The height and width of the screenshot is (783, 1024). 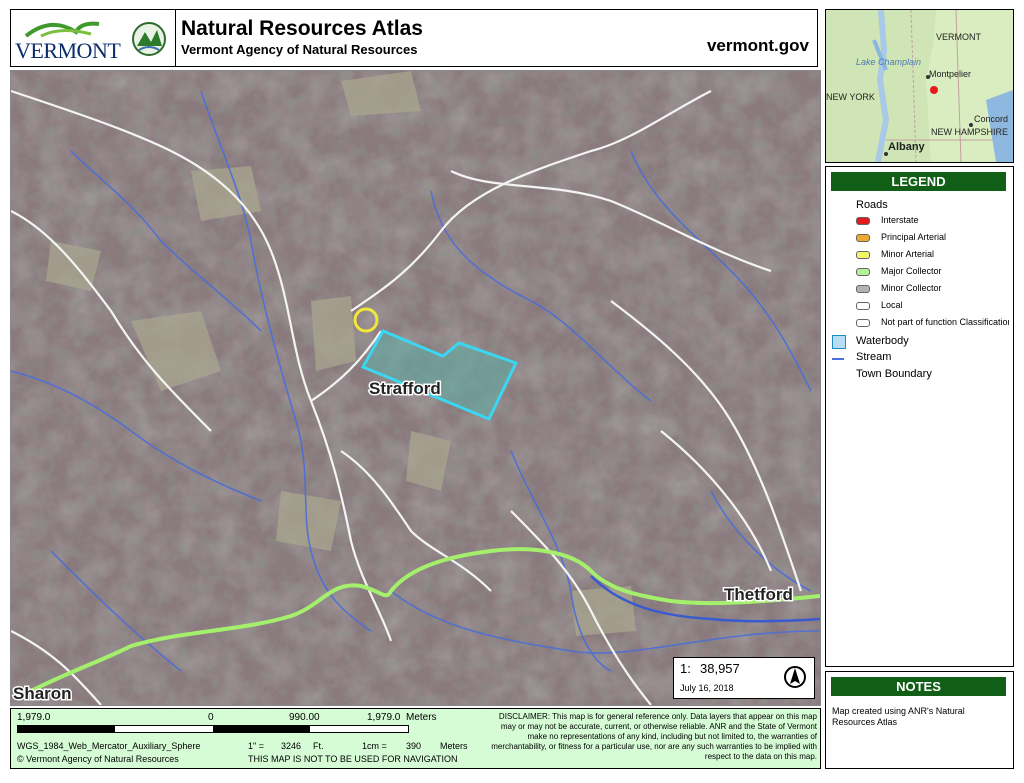 What do you see at coordinates (900, 220) in the screenshot?
I see `legend-road-label: Interstate` at bounding box center [900, 220].